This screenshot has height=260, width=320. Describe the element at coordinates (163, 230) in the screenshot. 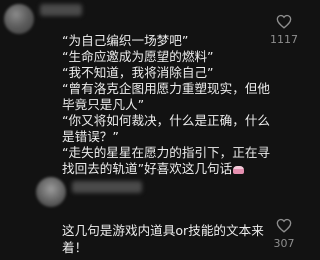

I see `comment-line: 这几句是游戏内道具or技能的文本来` at that location.